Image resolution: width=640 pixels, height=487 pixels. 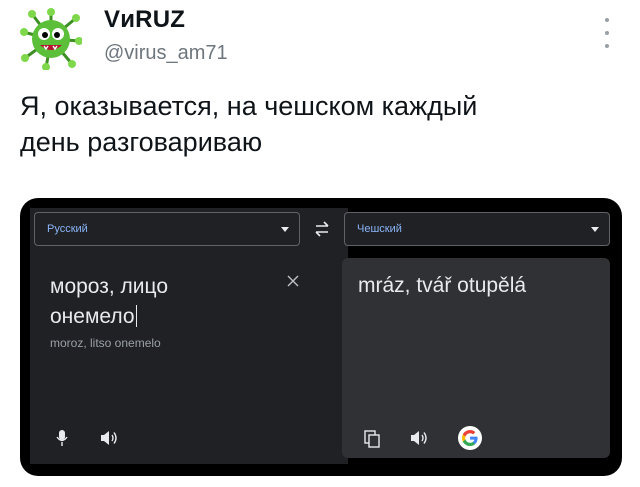 What do you see at coordinates (293, 281) in the screenshot?
I see `clear-text-icon` at bounding box center [293, 281].